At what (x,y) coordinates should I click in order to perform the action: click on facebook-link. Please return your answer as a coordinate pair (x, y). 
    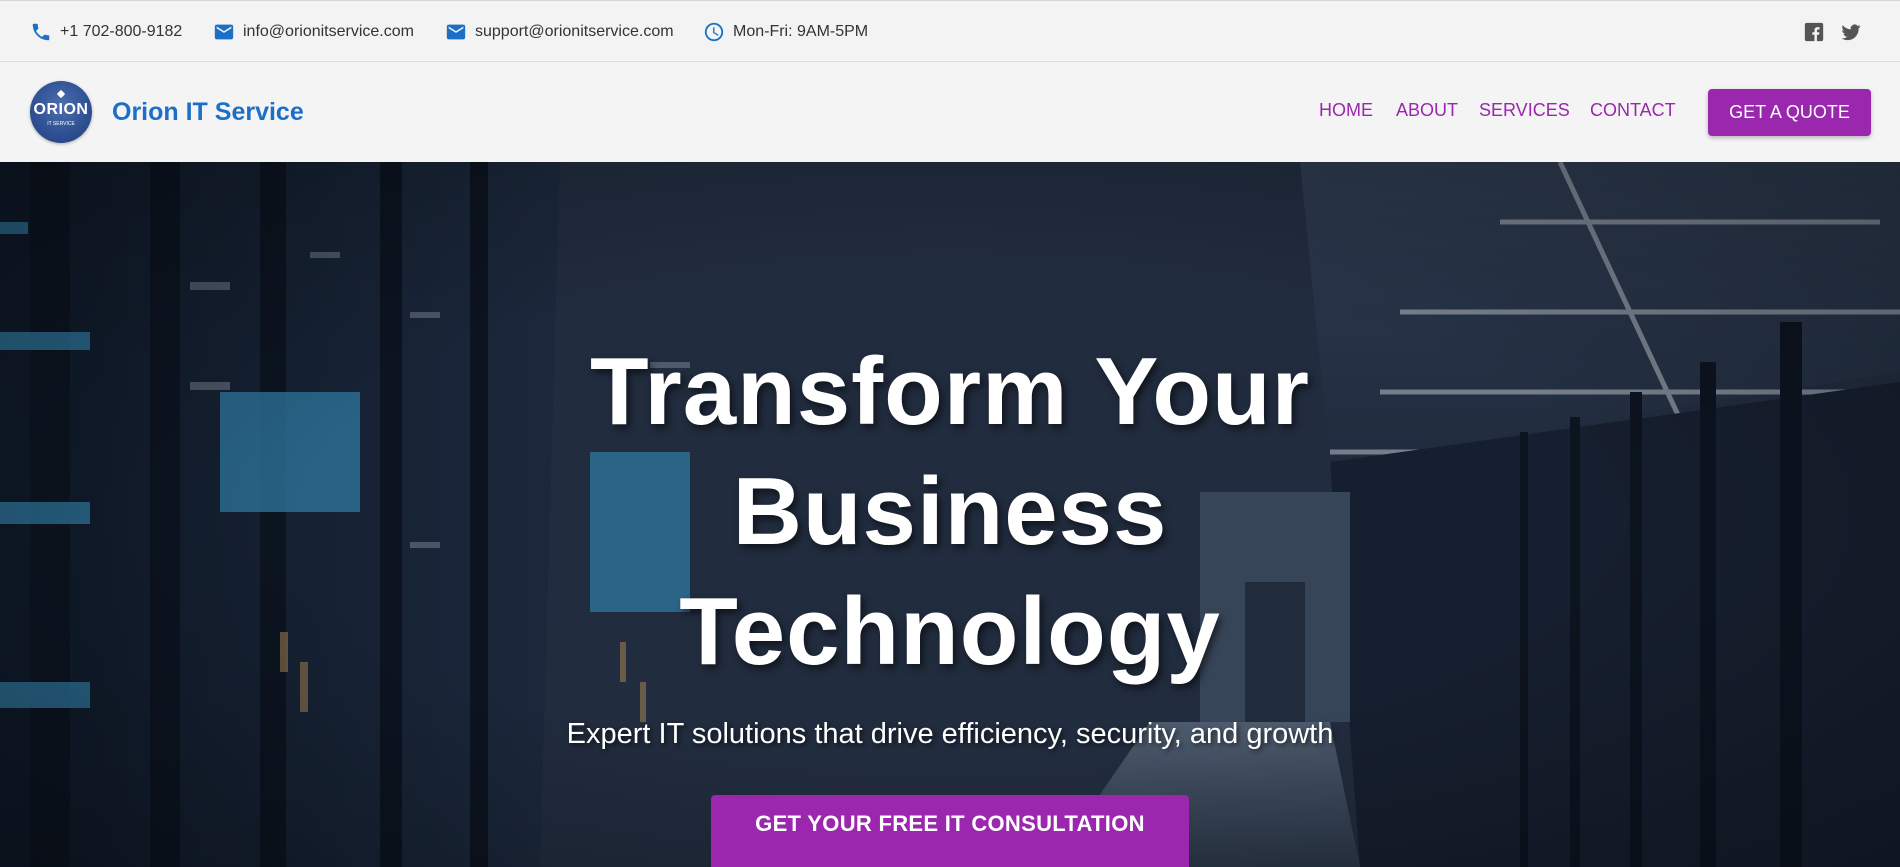
    Looking at the image, I should click on (1814, 32).